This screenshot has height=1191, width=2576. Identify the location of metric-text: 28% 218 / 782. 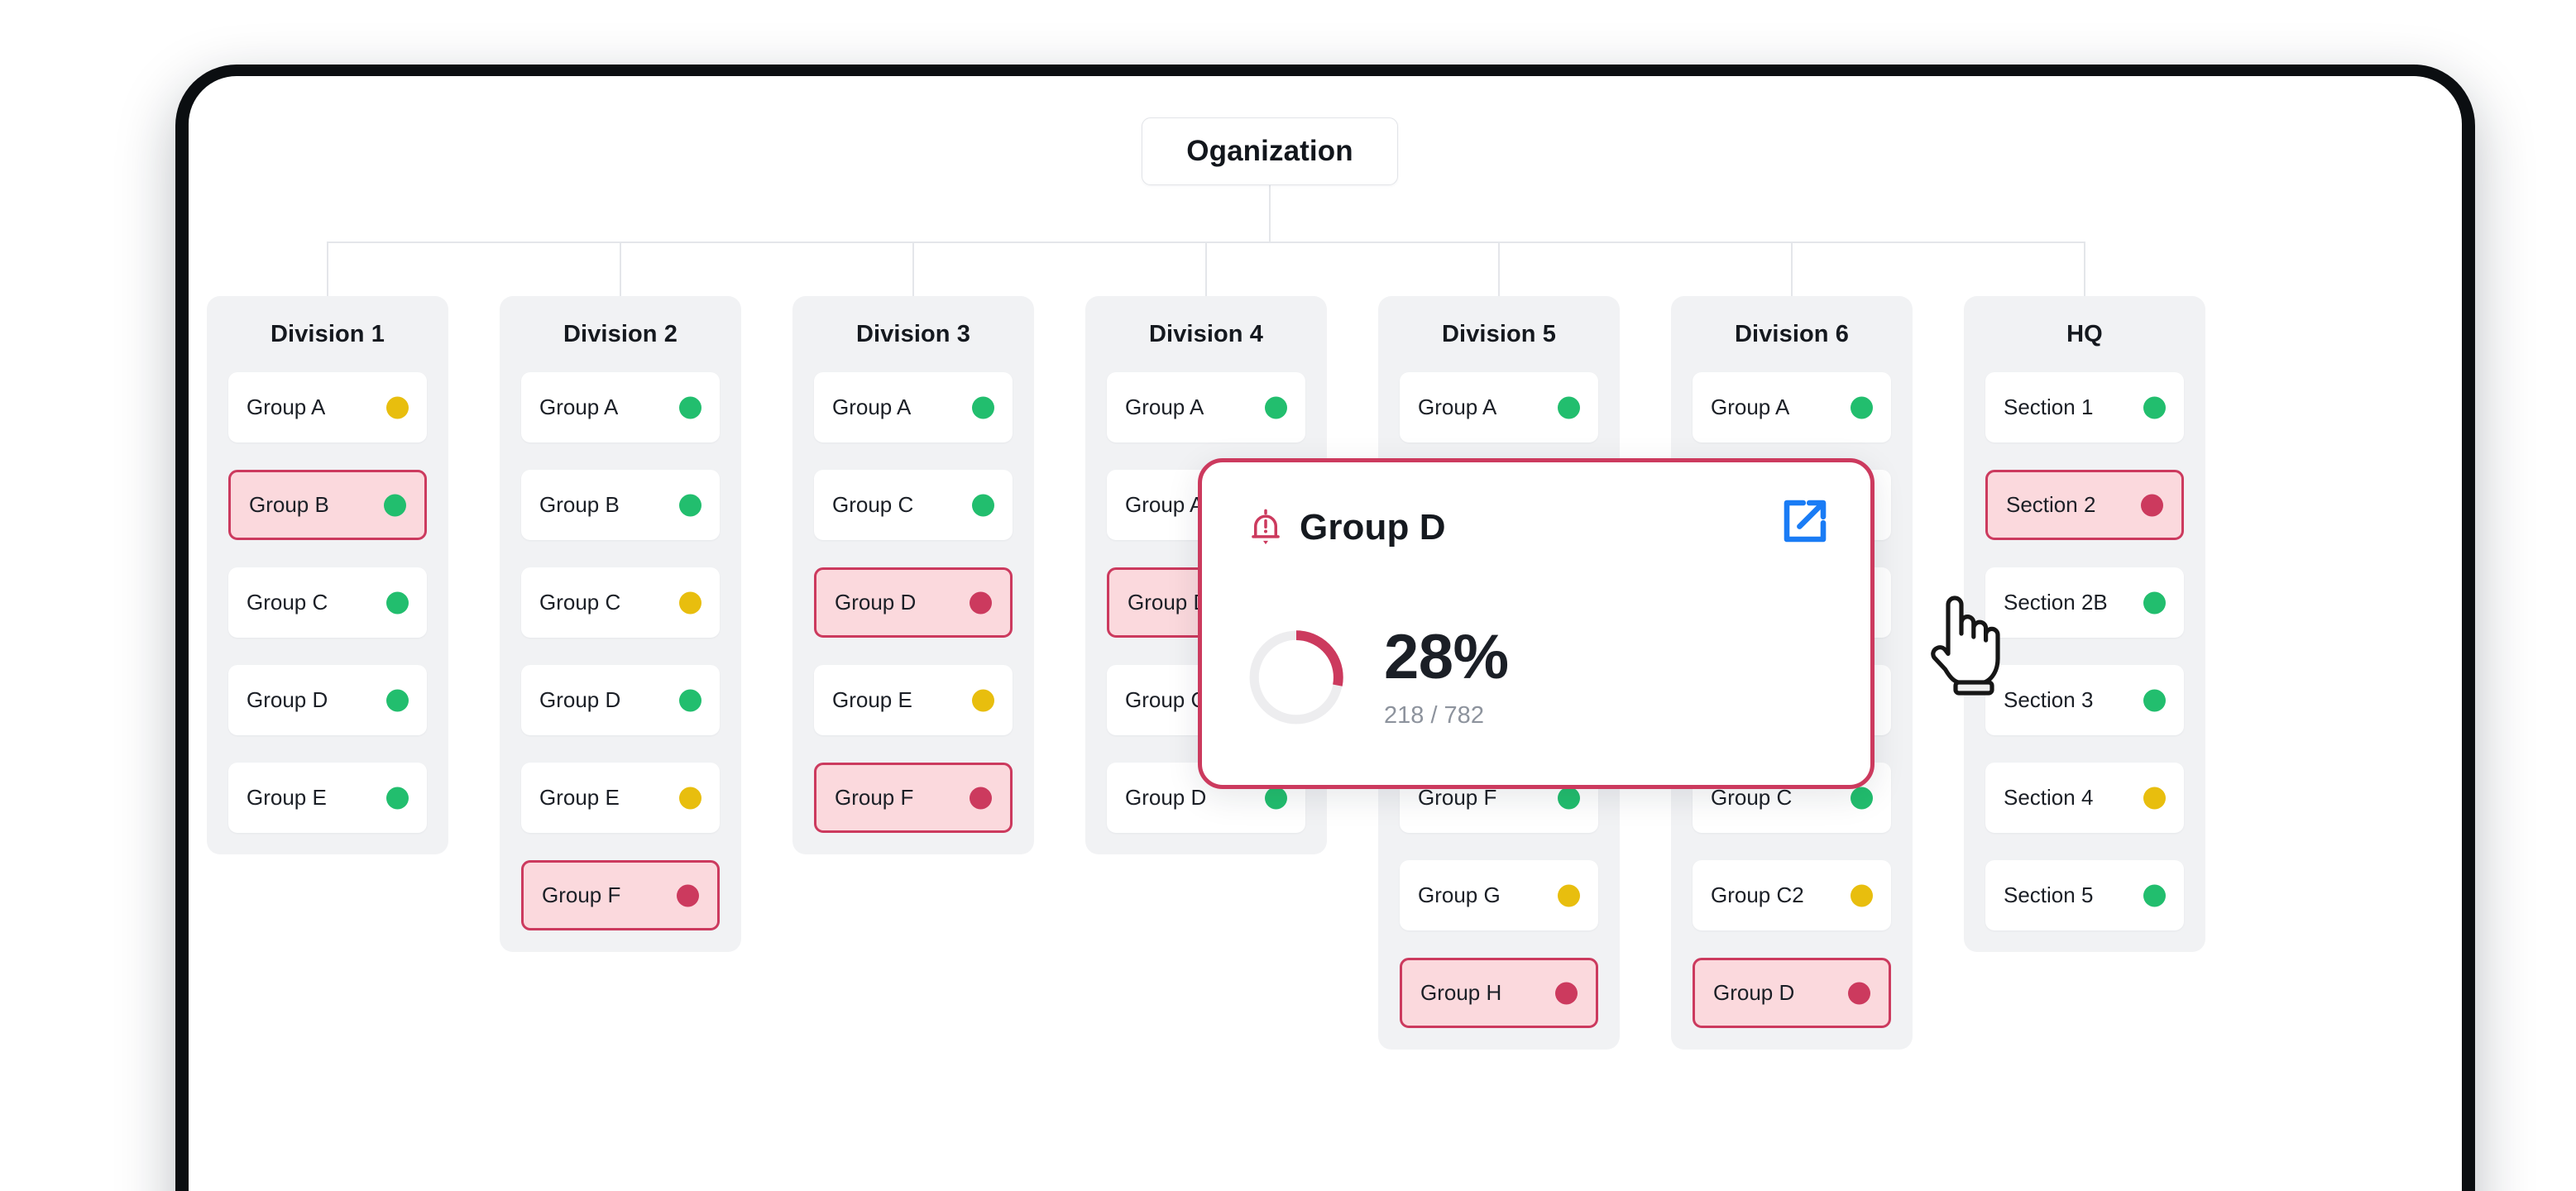
(1447, 675).